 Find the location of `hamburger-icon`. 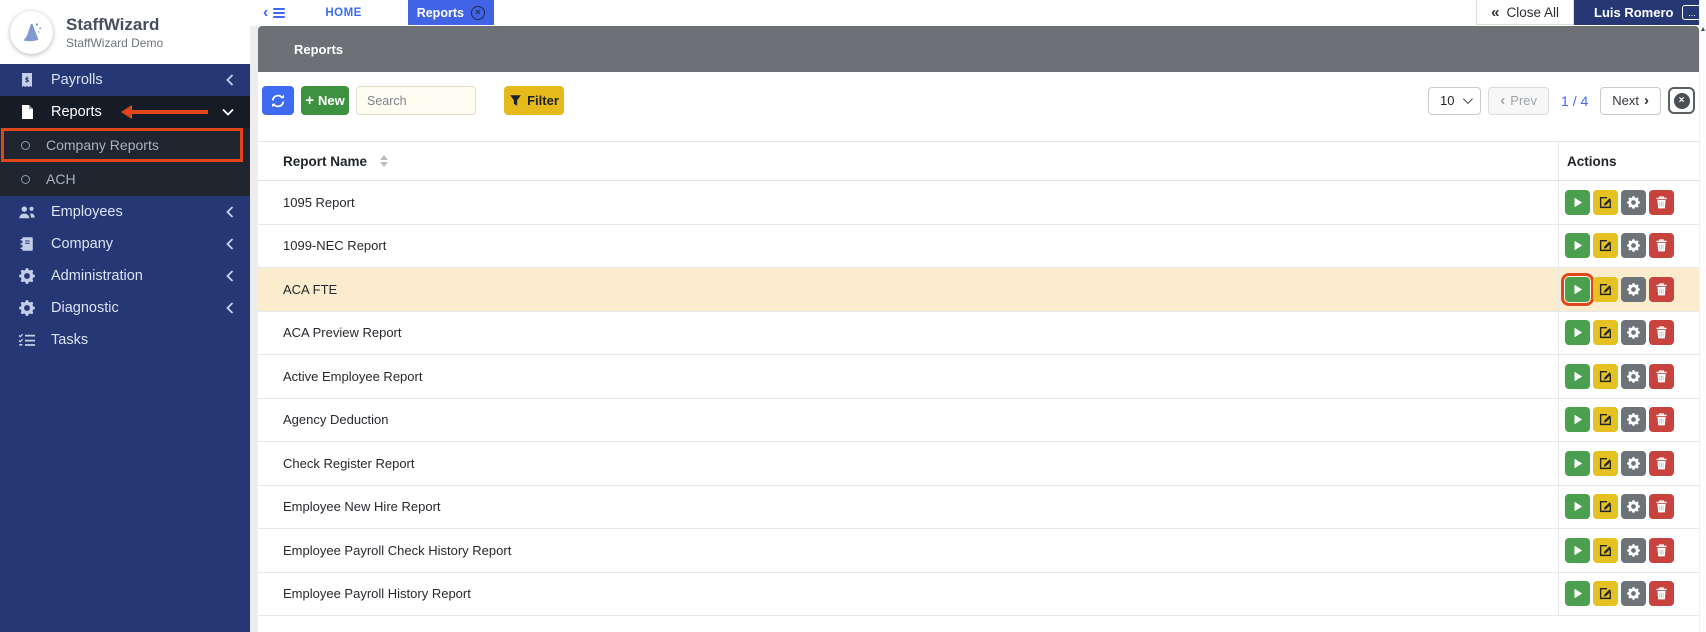

hamburger-icon is located at coordinates (279, 13).